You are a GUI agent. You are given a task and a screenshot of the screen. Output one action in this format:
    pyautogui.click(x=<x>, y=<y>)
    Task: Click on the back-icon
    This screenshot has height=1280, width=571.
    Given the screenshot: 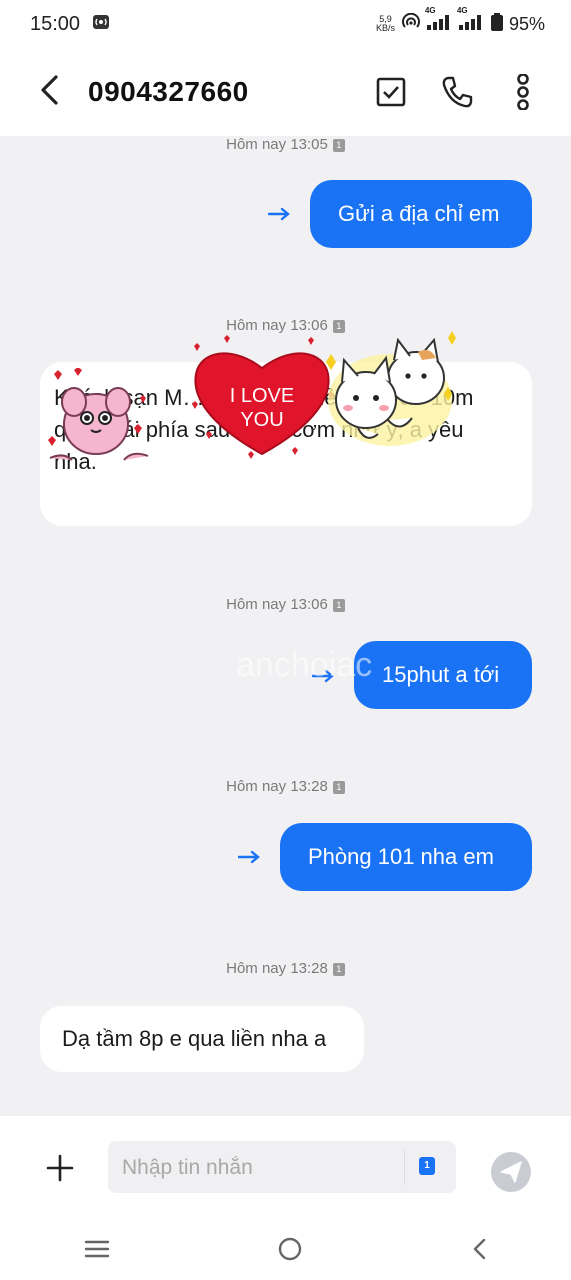 What is the action you would take?
    pyautogui.click(x=479, y=1249)
    